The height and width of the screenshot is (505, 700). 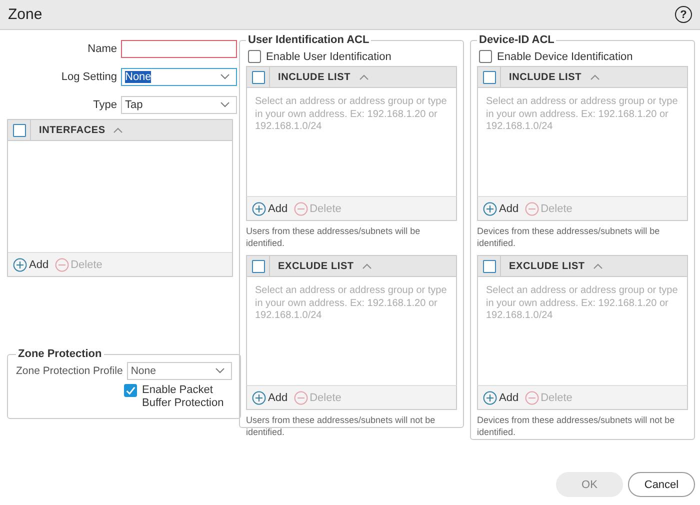 I want to click on checkbox-label: Enable Packet Buffer Protection, so click(x=183, y=397).